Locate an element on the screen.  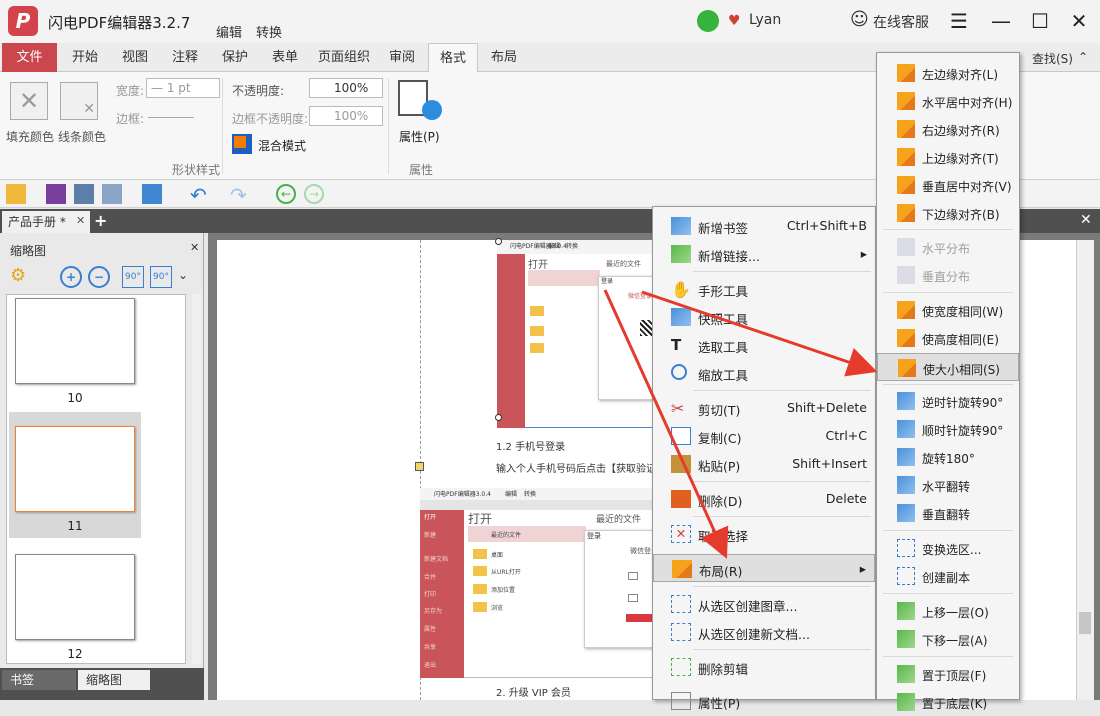
close-all-icon: ✕ is located at coordinates (1086, 220).